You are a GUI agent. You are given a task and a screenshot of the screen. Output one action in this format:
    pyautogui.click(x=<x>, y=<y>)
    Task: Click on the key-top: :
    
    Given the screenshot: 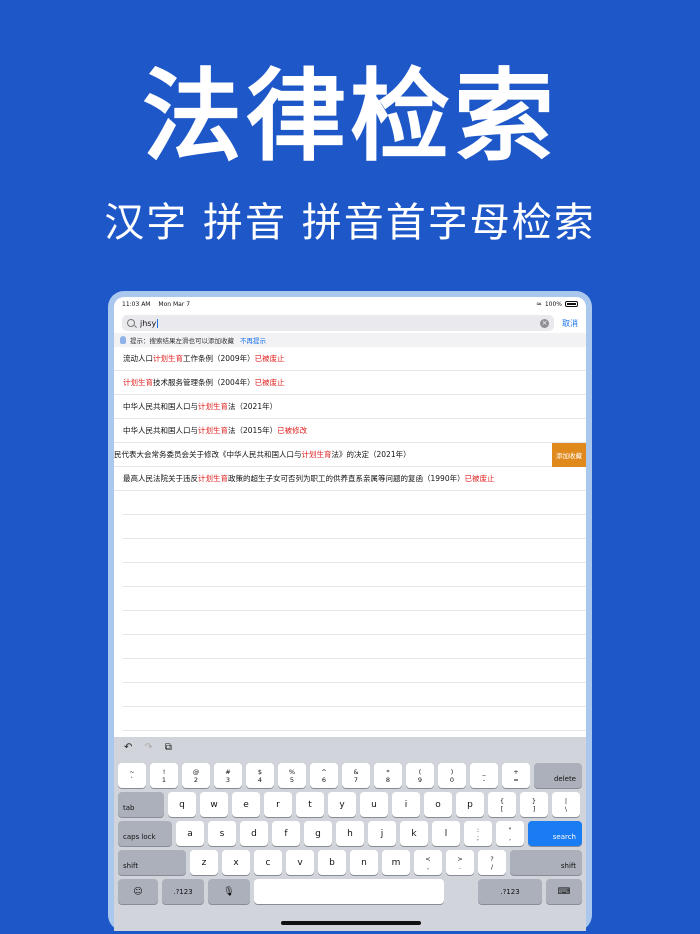 What is the action you would take?
    pyautogui.click(x=478, y=829)
    